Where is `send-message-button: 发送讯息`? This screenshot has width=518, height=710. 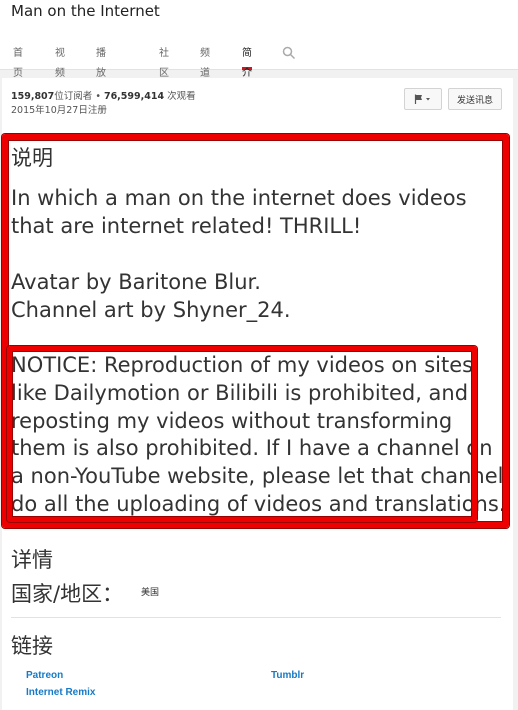
send-message-button: 发送讯息 is located at coordinates (475, 99).